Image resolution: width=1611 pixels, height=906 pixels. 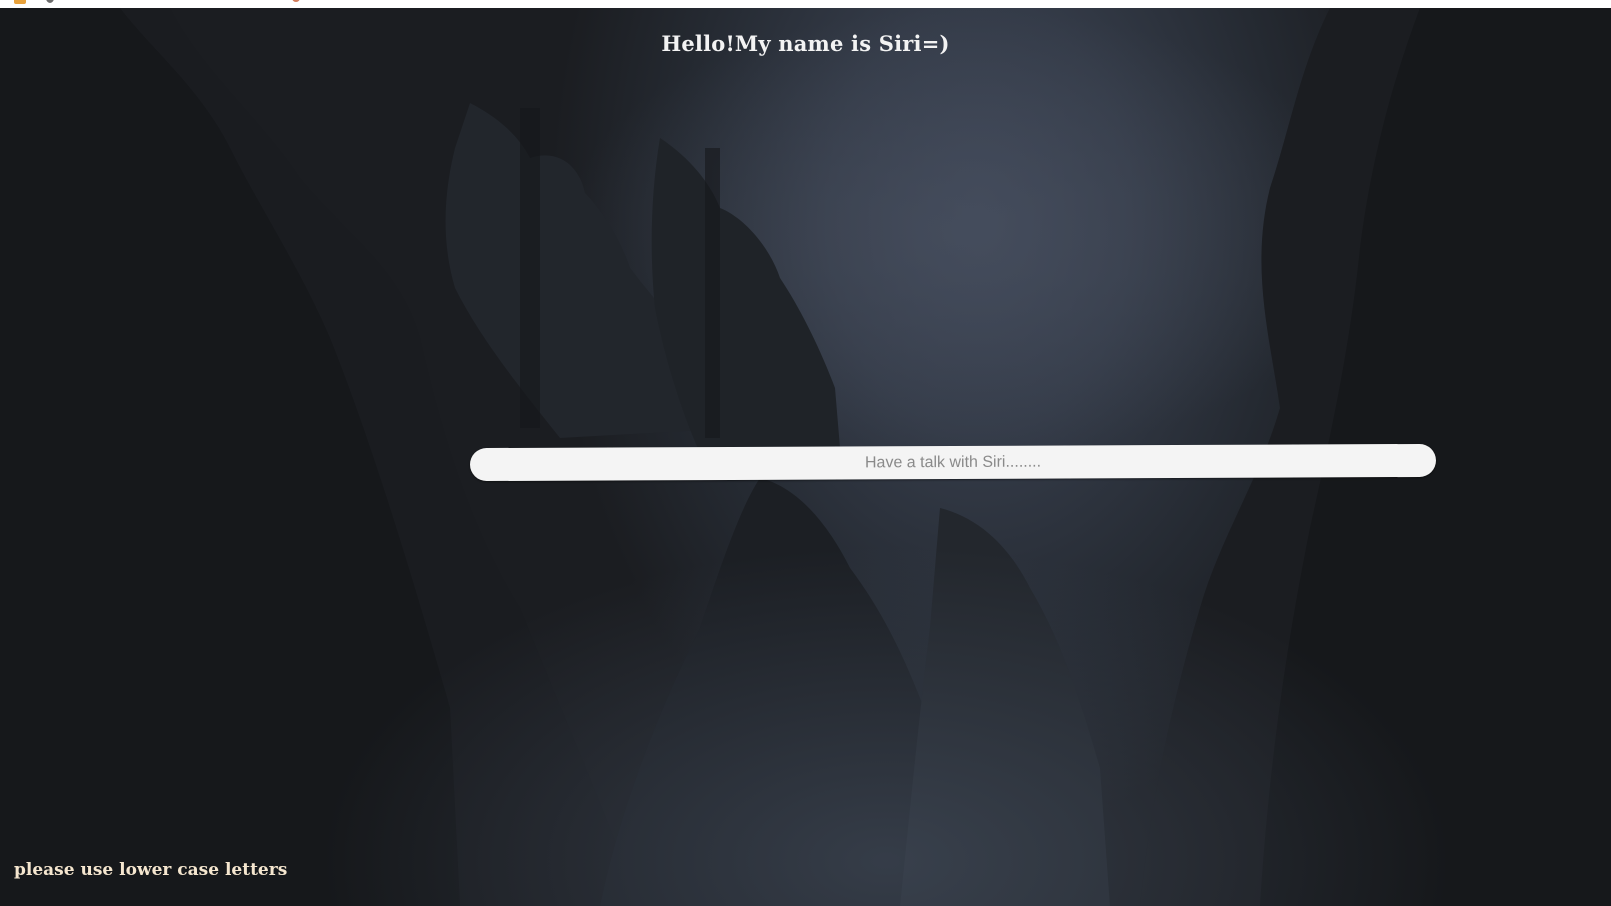 I want to click on page-title: Hello!My name is Siri=), so click(x=805, y=43).